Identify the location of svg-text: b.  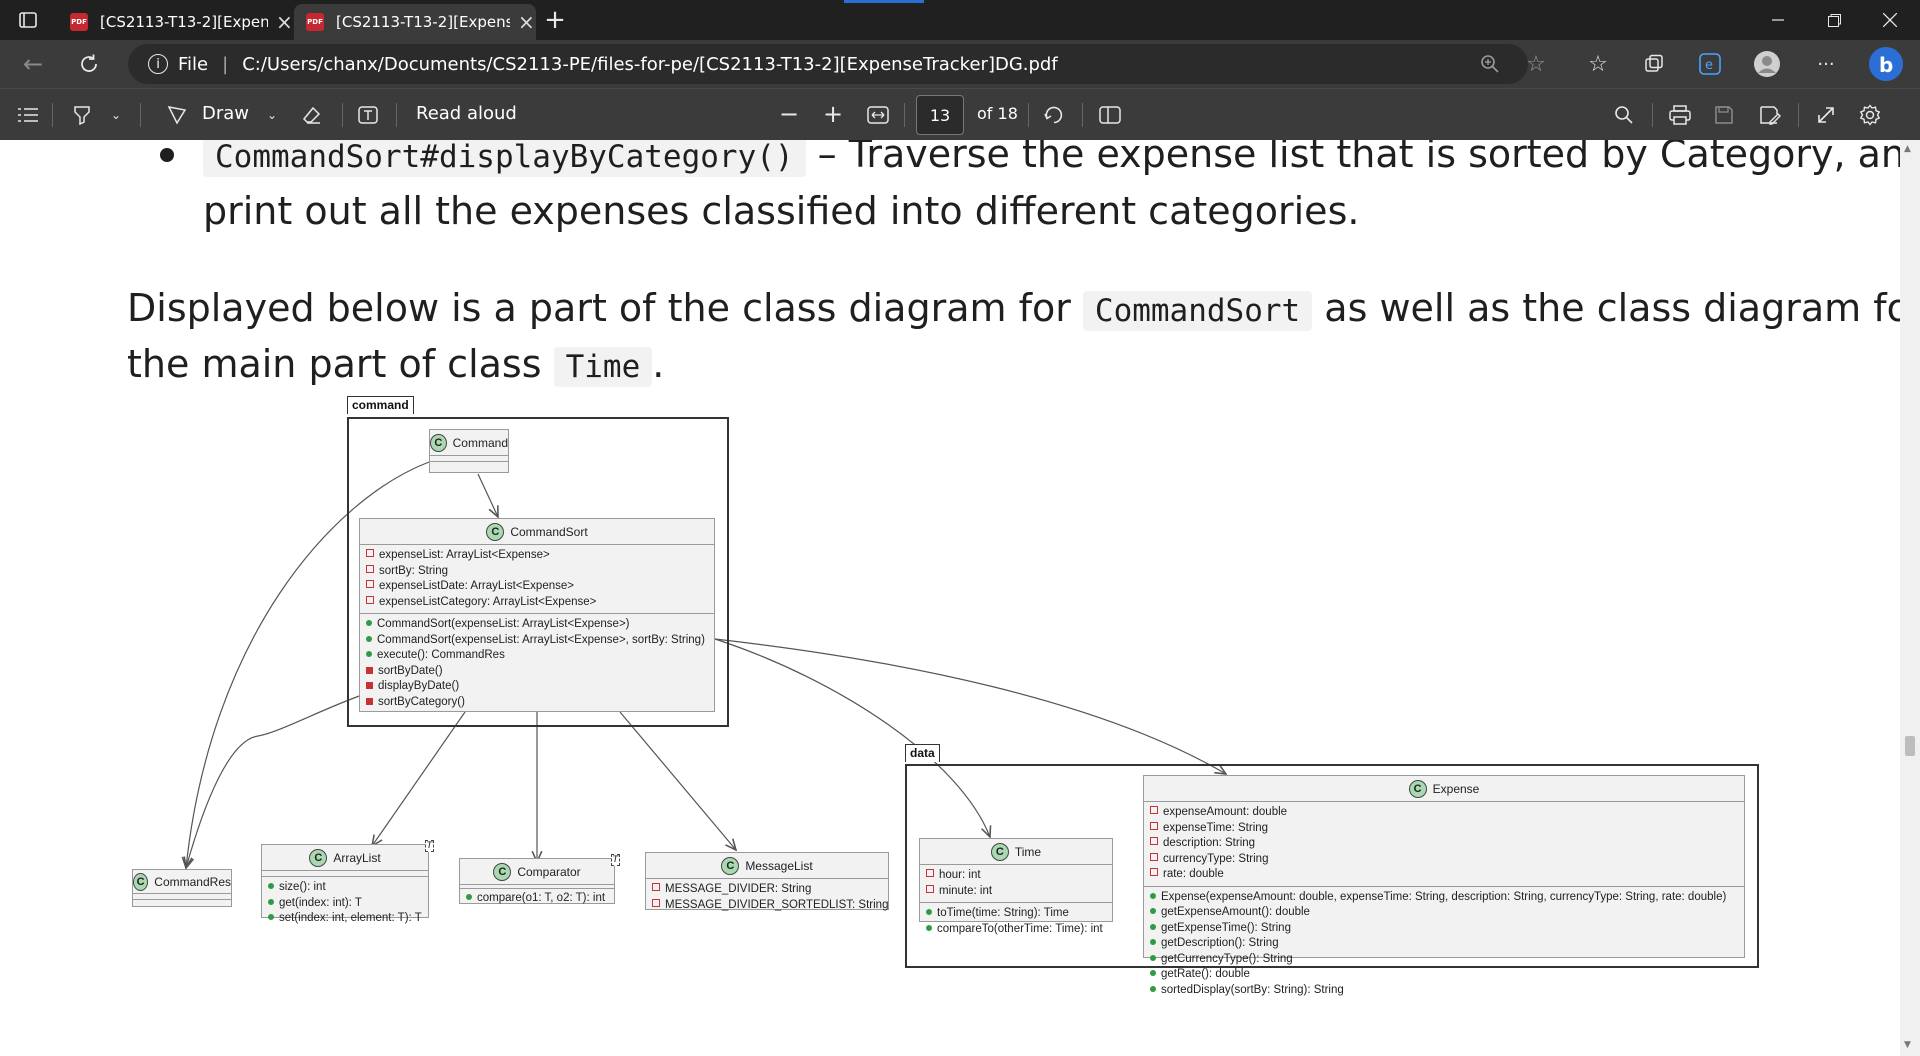
(1886, 65).